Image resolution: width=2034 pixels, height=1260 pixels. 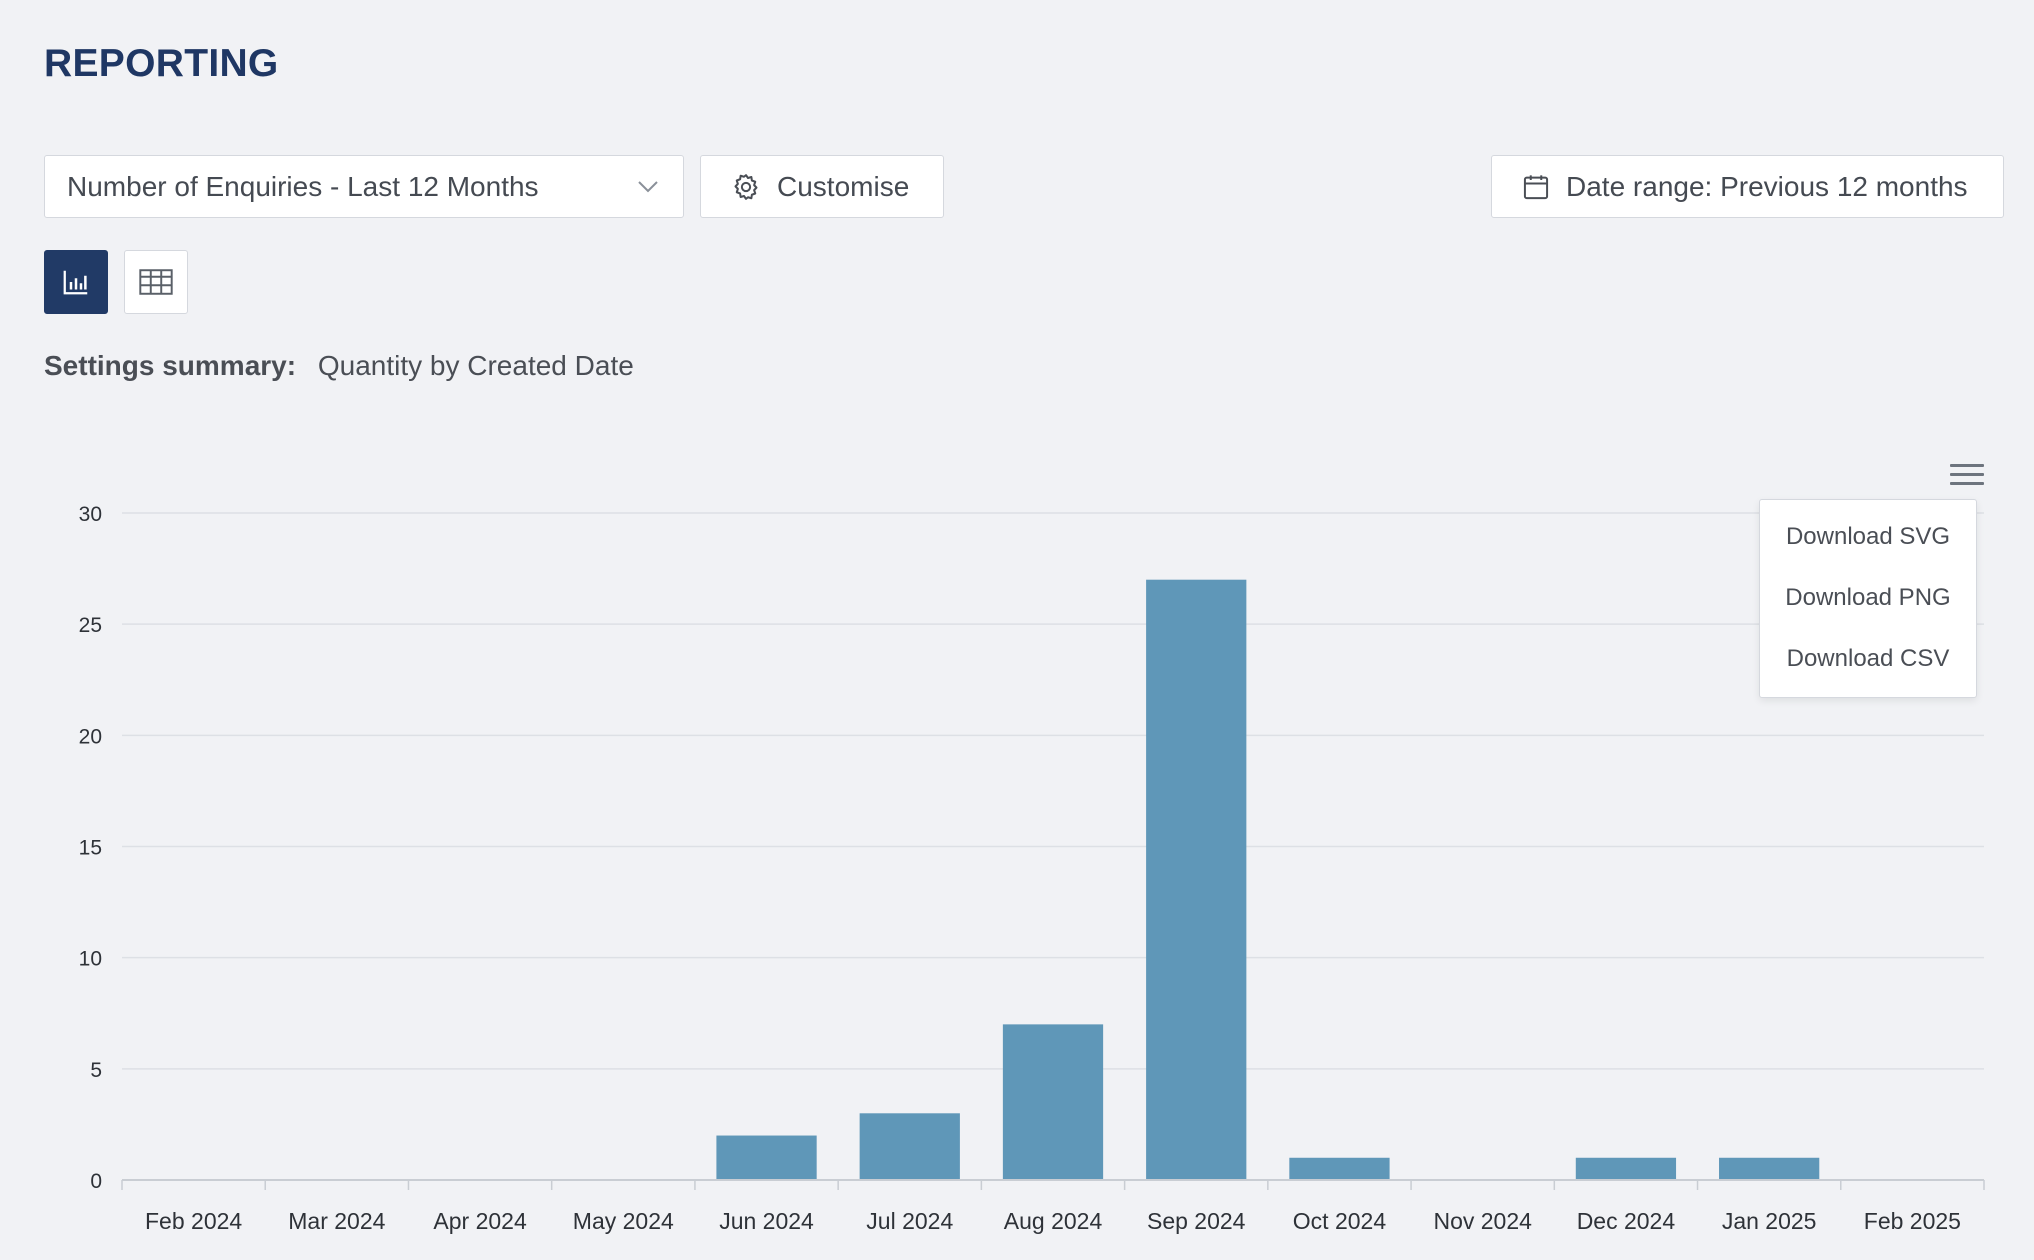 I want to click on y-tick-label: 10, so click(x=90, y=959).